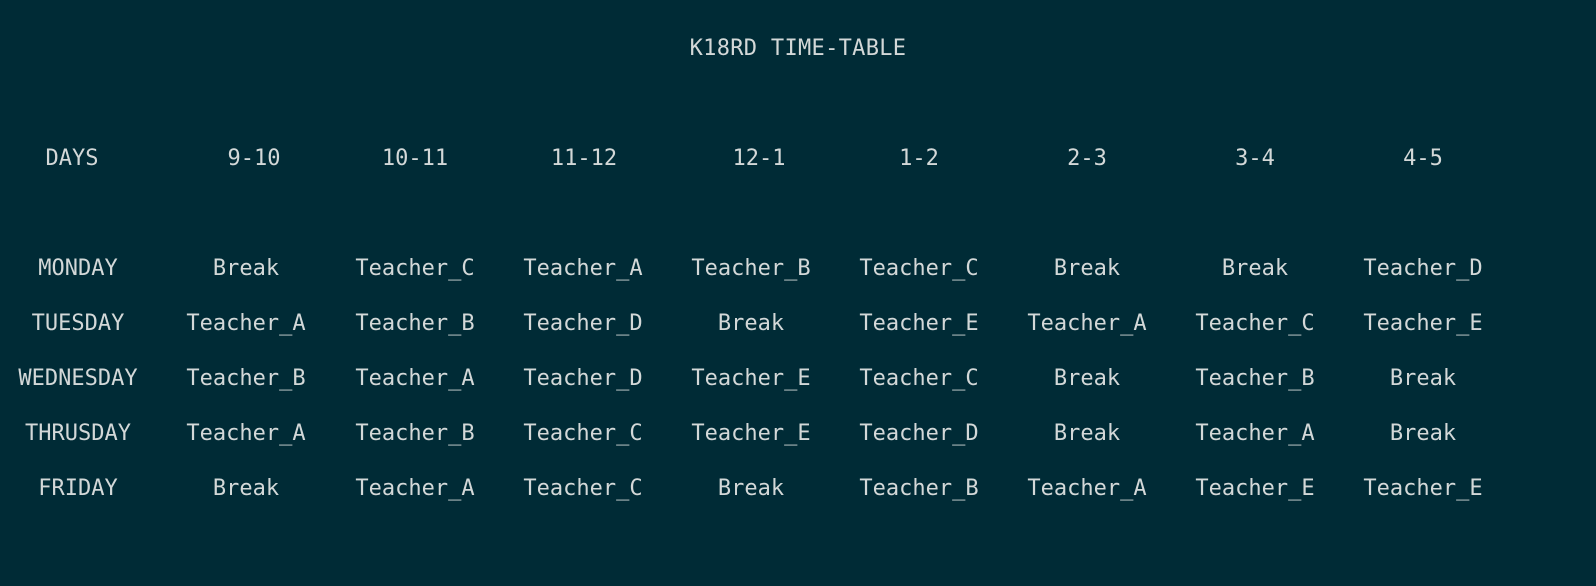  I want to click on header-cell-10-11: 10-11, so click(415, 158).